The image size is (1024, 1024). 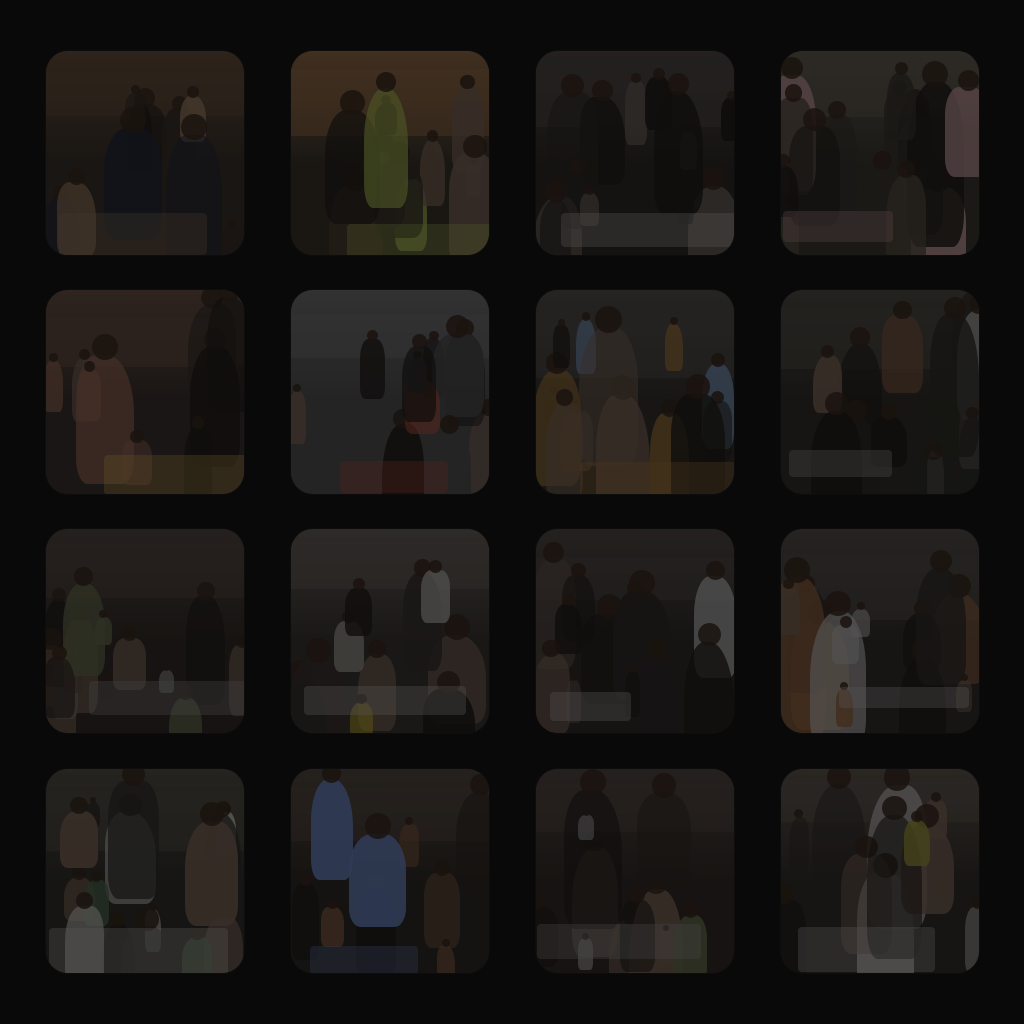 I want to click on gallery-photo-handing-bag, so click(x=880, y=871).